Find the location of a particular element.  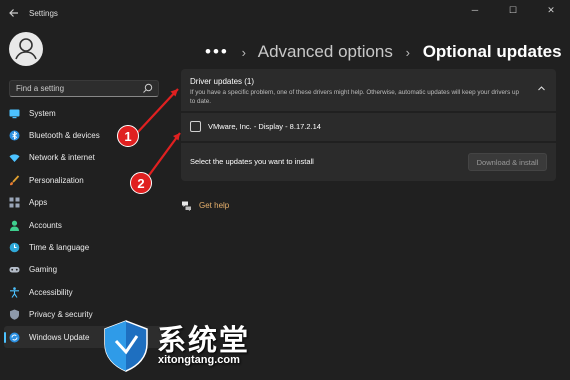

sidebar-item-gaming: Gaming is located at coordinates (86, 270).